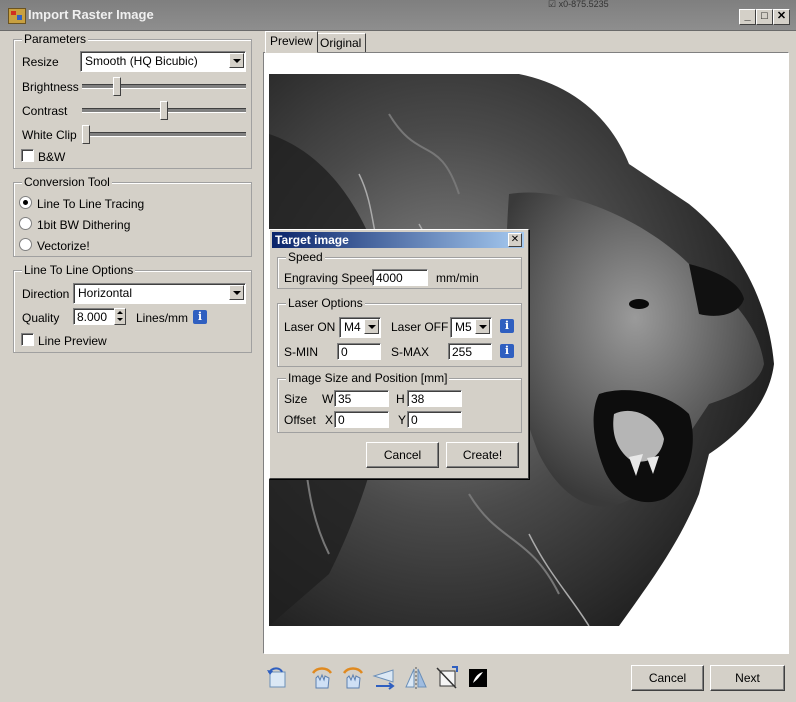 The image size is (796, 702). What do you see at coordinates (310, 327) in the screenshot?
I see `laser-on-label: Laser ON` at bounding box center [310, 327].